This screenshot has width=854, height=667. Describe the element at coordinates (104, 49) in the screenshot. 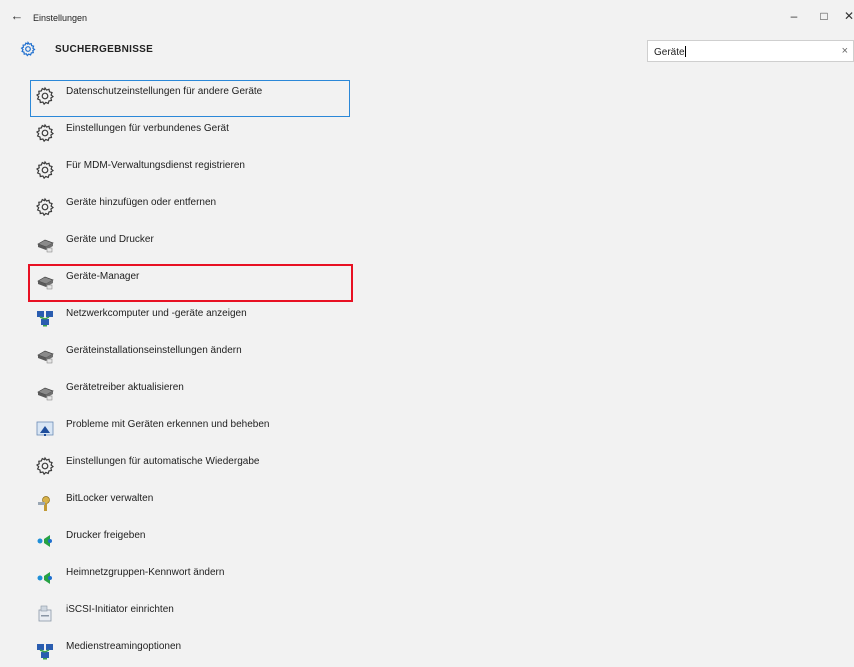

I see `page-title: SUCHERGEBNISSE` at that location.